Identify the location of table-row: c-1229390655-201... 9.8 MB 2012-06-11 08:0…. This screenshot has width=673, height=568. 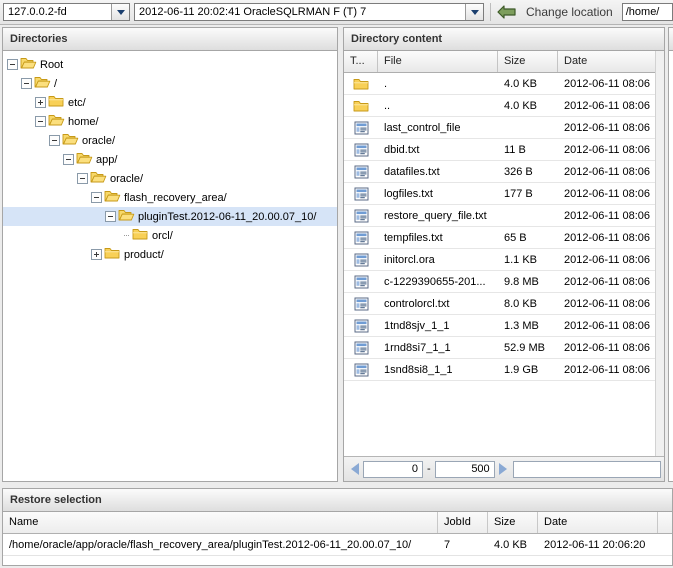
(504, 282).